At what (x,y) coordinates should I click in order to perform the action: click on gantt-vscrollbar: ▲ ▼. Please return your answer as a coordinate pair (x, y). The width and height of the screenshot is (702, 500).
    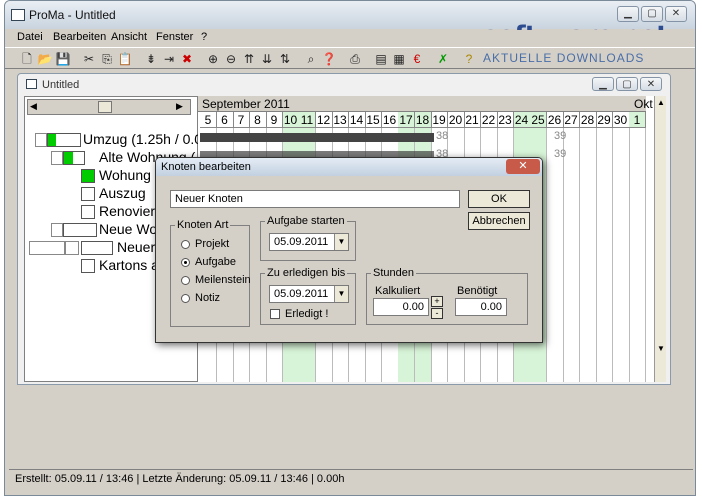
    Looking at the image, I should click on (660, 239).